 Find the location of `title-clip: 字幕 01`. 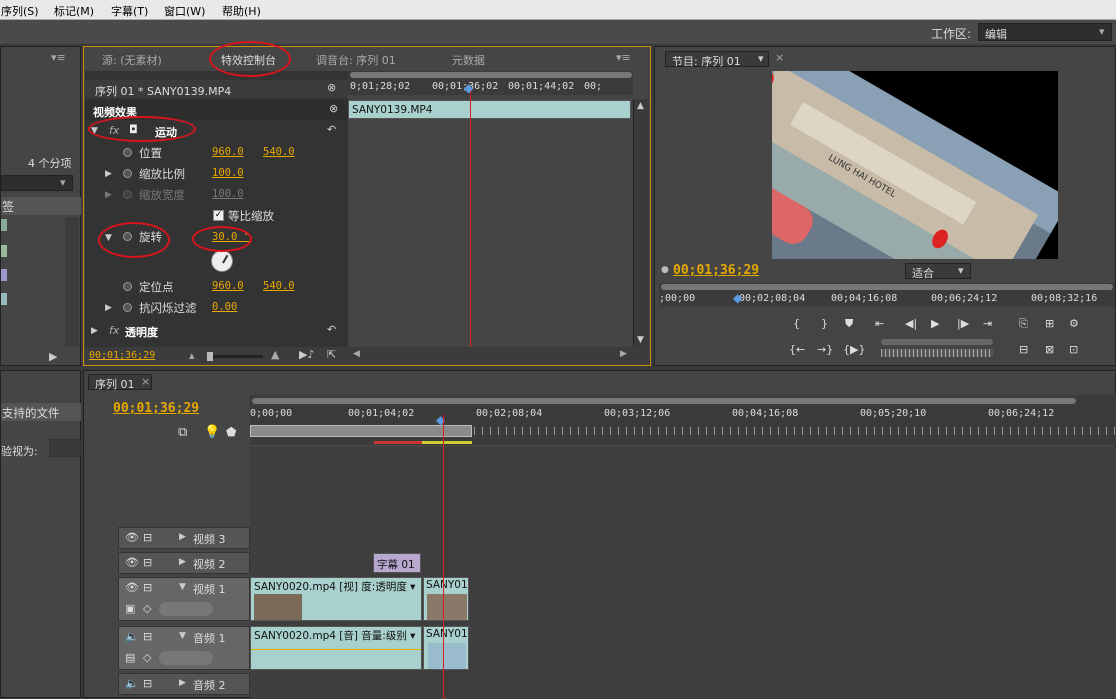

title-clip: 字幕 01 is located at coordinates (397, 563).